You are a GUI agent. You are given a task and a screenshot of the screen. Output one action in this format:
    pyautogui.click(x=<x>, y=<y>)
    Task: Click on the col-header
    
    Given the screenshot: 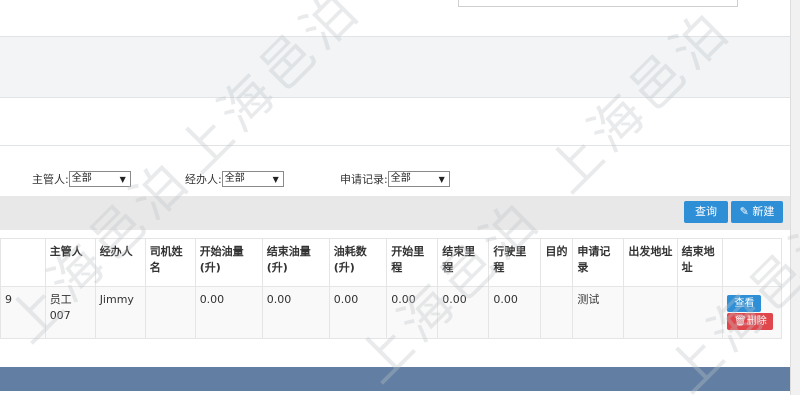 What is the action you would take?
    pyautogui.click(x=23, y=262)
    